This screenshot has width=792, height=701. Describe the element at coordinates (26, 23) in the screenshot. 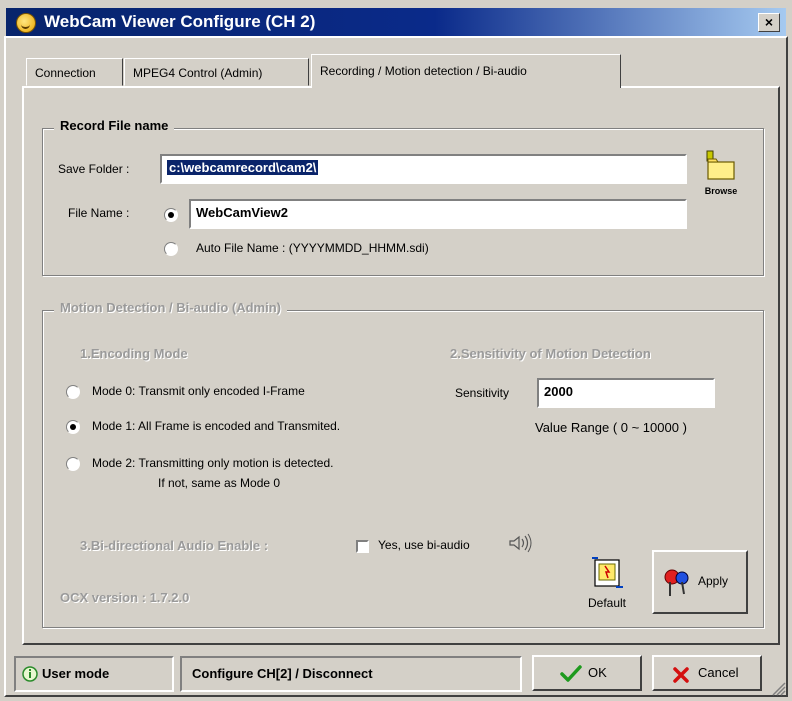

I see `webcam-app-icon` at that location.